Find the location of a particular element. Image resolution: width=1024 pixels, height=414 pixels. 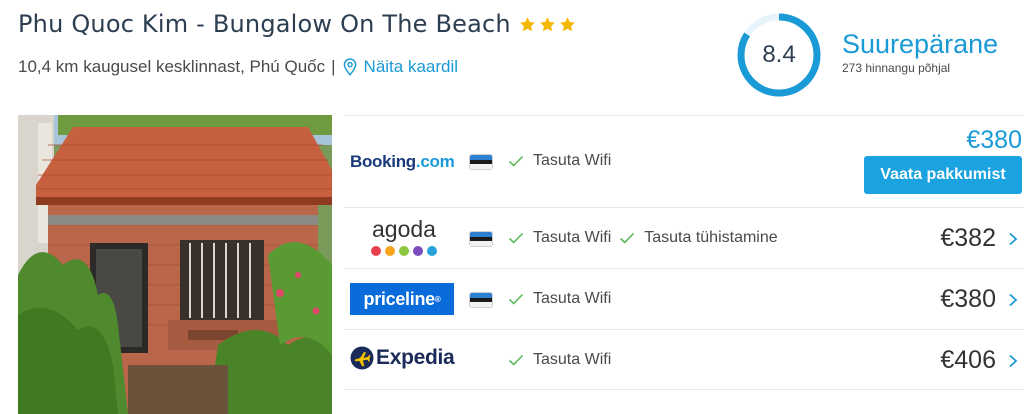

deal-price: €380 is located at coordinates (968, 299).